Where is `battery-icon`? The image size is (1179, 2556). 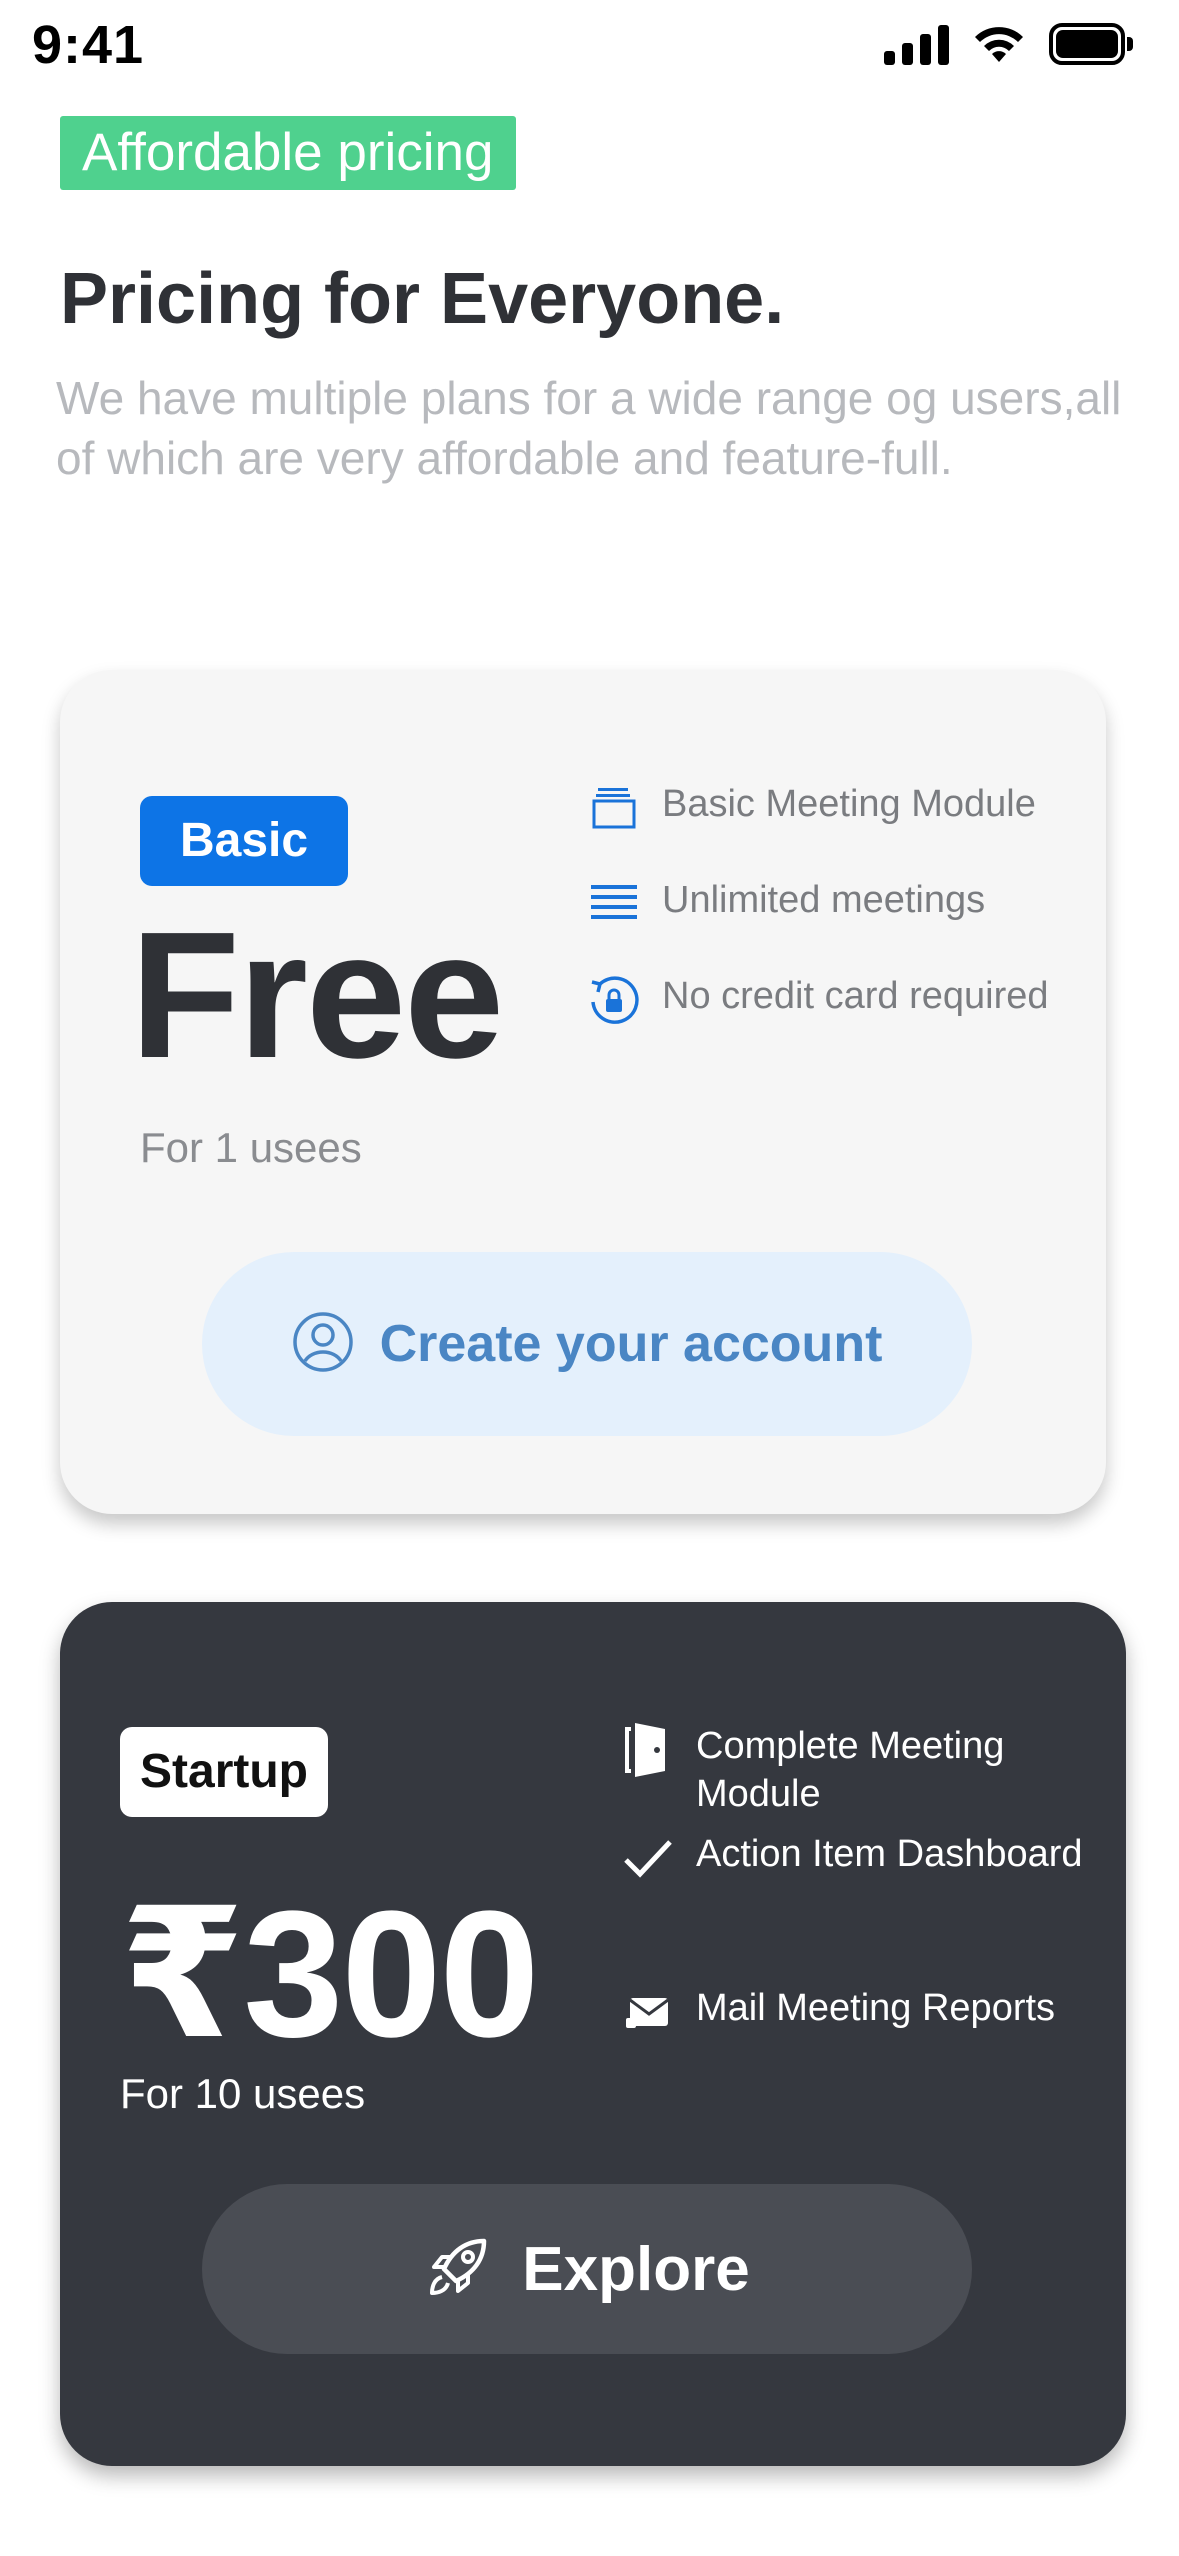 battery-icon is located at coordinates (1091, 44).